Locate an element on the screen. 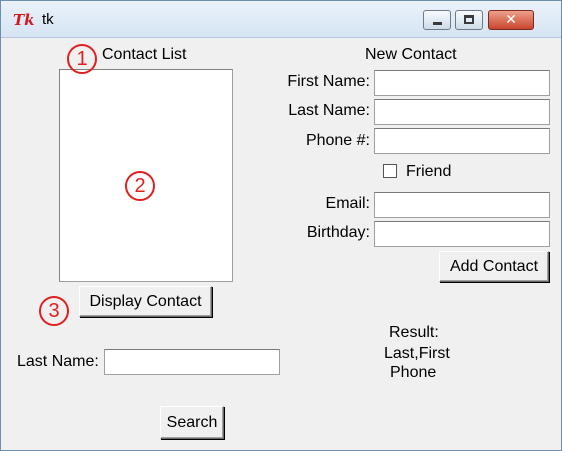 Image resolution: width=562 pixels, height=451 pixels. phone-input is located at coordinates (462, 141).